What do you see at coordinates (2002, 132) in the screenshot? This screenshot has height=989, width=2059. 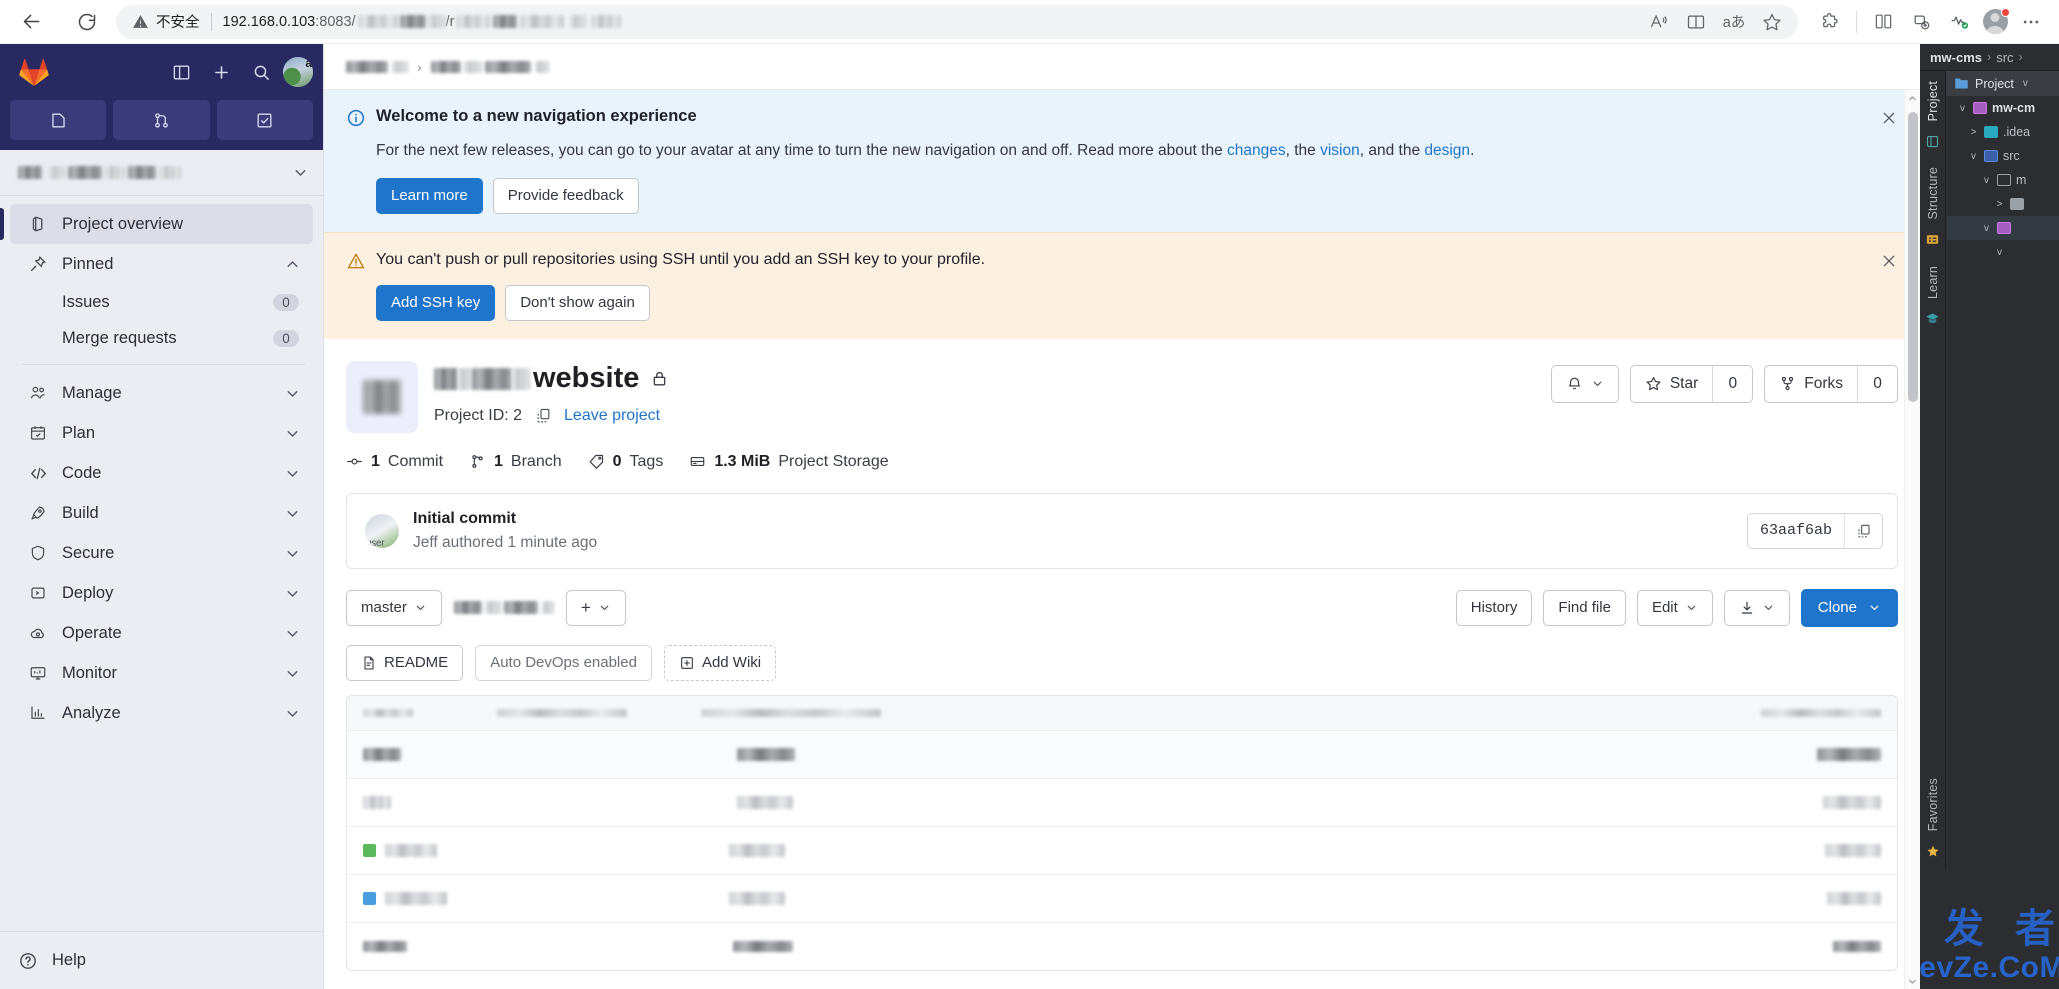 I see `ide-tree-row: > .idea` at bounding box center [2002, 132].